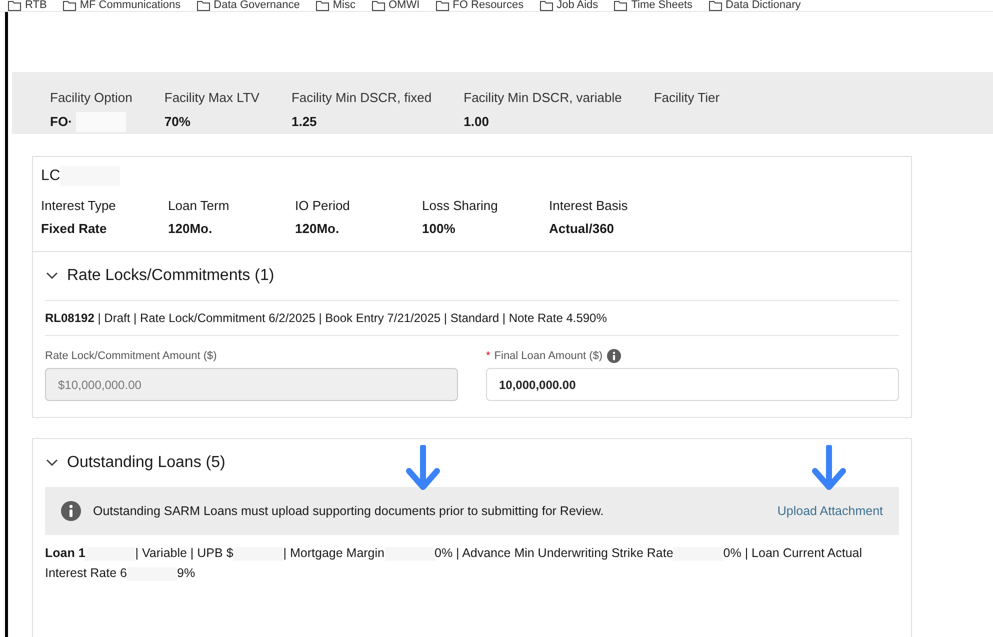  Describe the element at coordinates (91, 98) in the screenshot. I see `field-label: Facility Option` at that location.